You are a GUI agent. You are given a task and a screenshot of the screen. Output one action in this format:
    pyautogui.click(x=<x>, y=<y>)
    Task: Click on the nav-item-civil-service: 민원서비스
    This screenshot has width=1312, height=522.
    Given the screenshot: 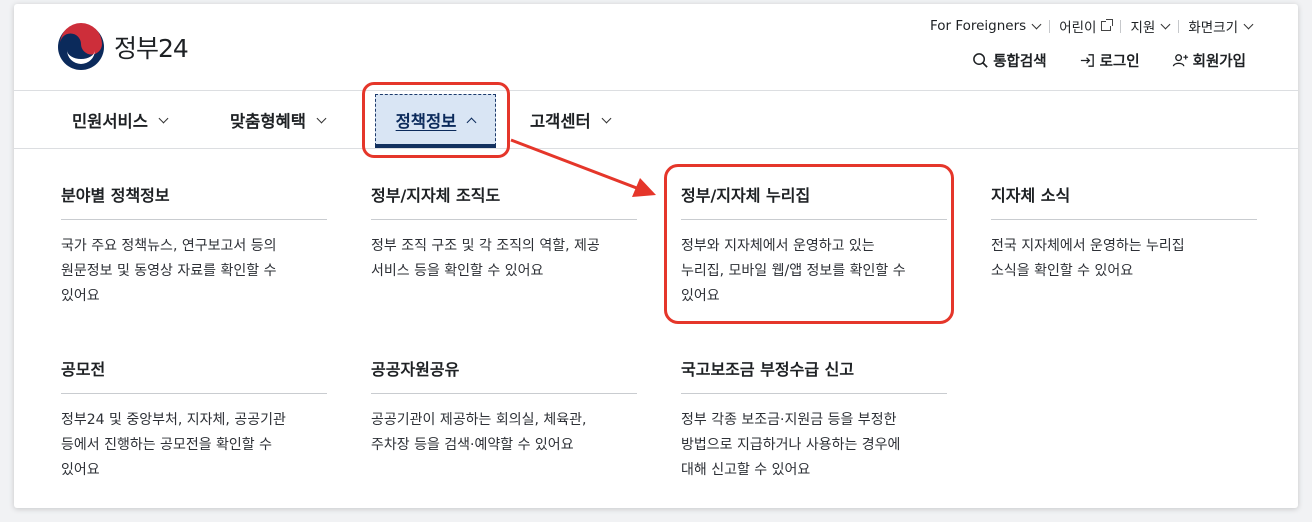 What is the action you would take?
    pyautogui.click(x=120, y=120)
    